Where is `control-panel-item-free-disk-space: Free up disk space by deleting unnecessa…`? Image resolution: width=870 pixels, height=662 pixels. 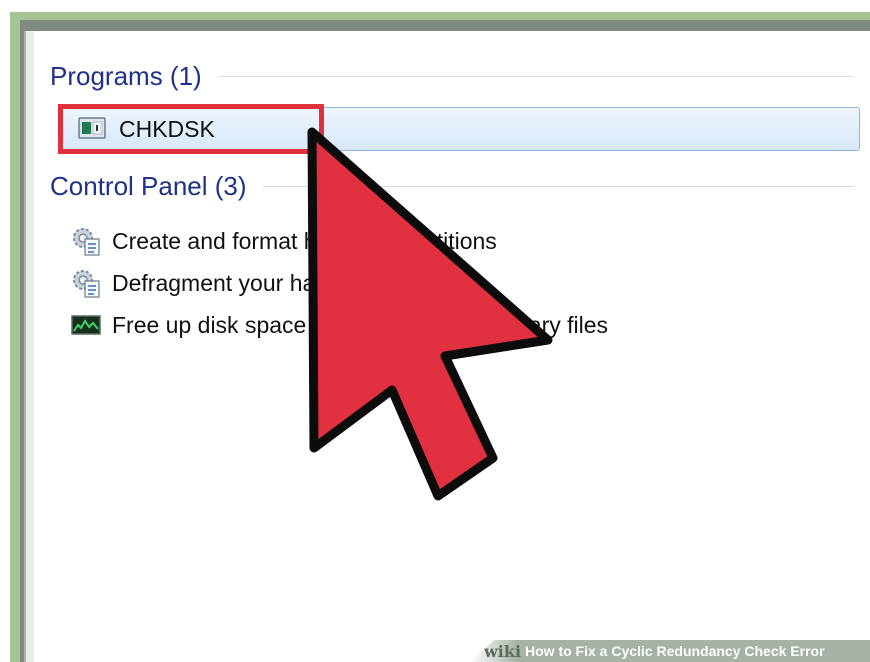 control-panel-item-free-disk-space: Free up disk space by deleting unnecessa… is located at coordinates (339, 325).